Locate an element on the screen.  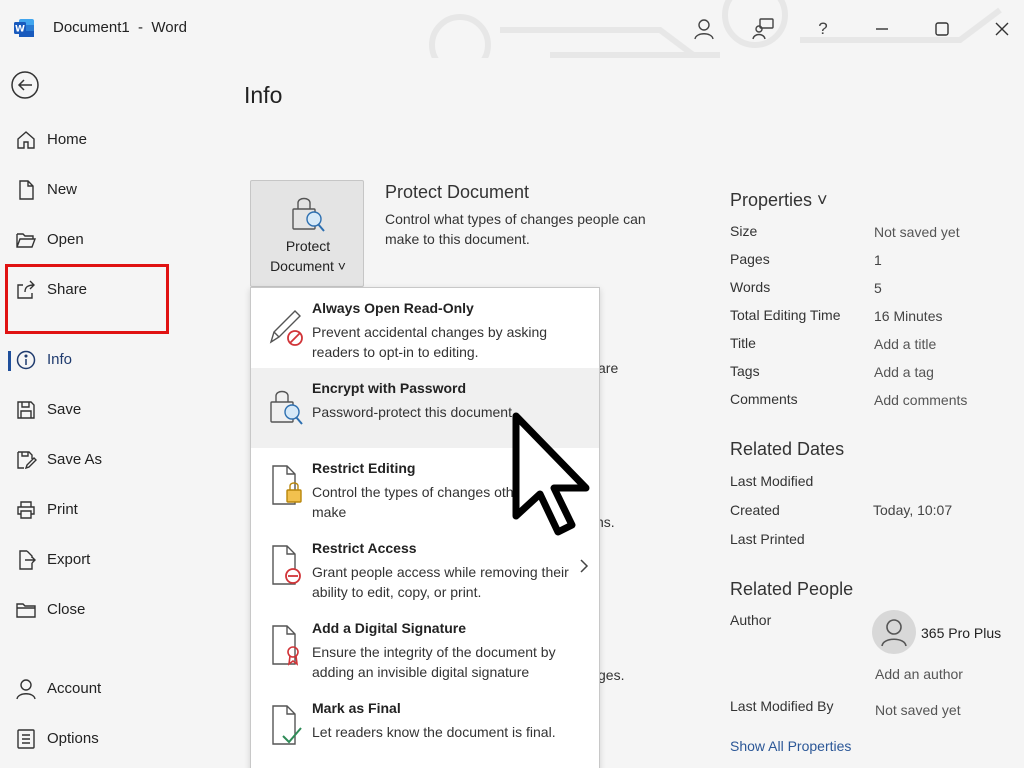
last-modified-by-key: Last Modified By is located at coordinates (782, 706).